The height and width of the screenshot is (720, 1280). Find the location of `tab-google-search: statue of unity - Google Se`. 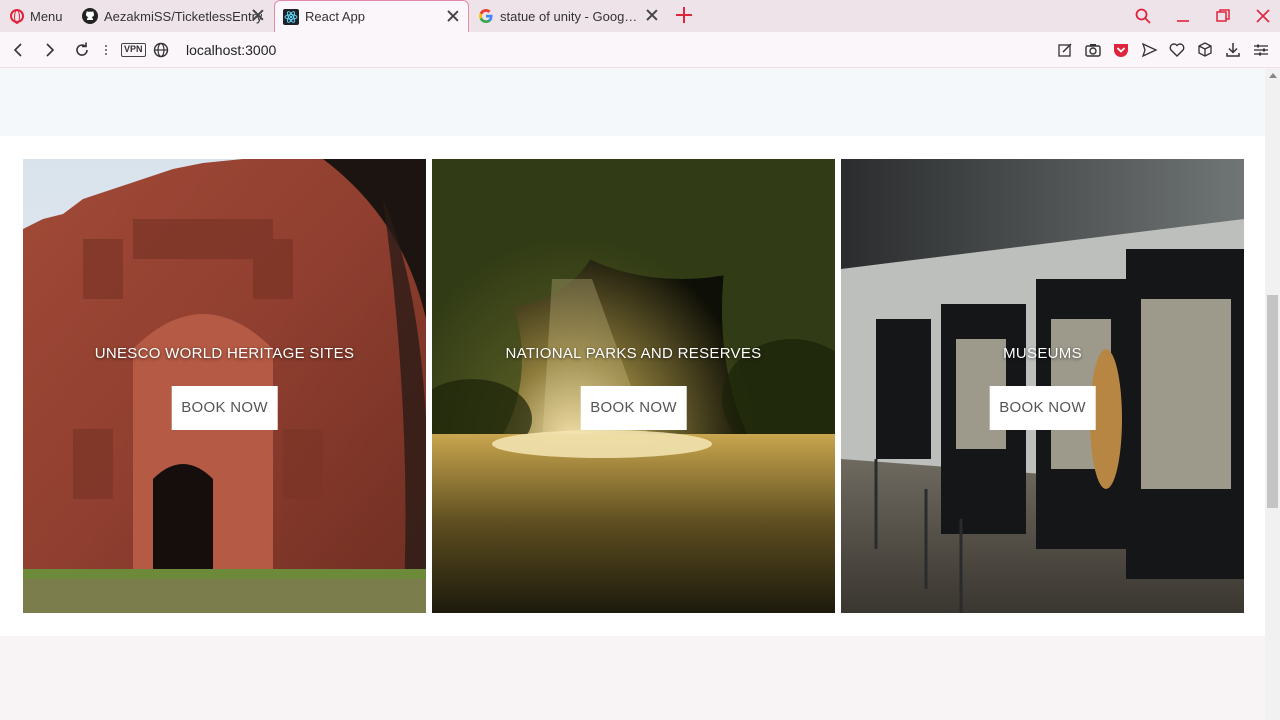

tab-google-search: statue of unity - Google Se is located at coordinates (568, 16).